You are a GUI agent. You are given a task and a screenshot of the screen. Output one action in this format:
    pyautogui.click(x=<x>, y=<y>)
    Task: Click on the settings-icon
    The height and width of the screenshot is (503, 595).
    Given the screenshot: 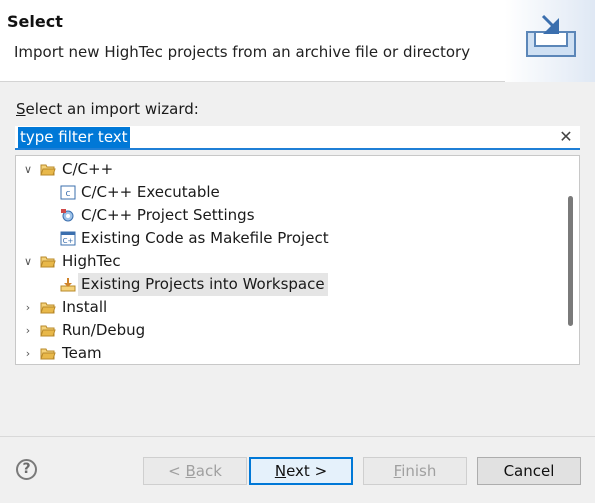 What is the action you would take?
    pyautogui.click(x=67, y=215)
    